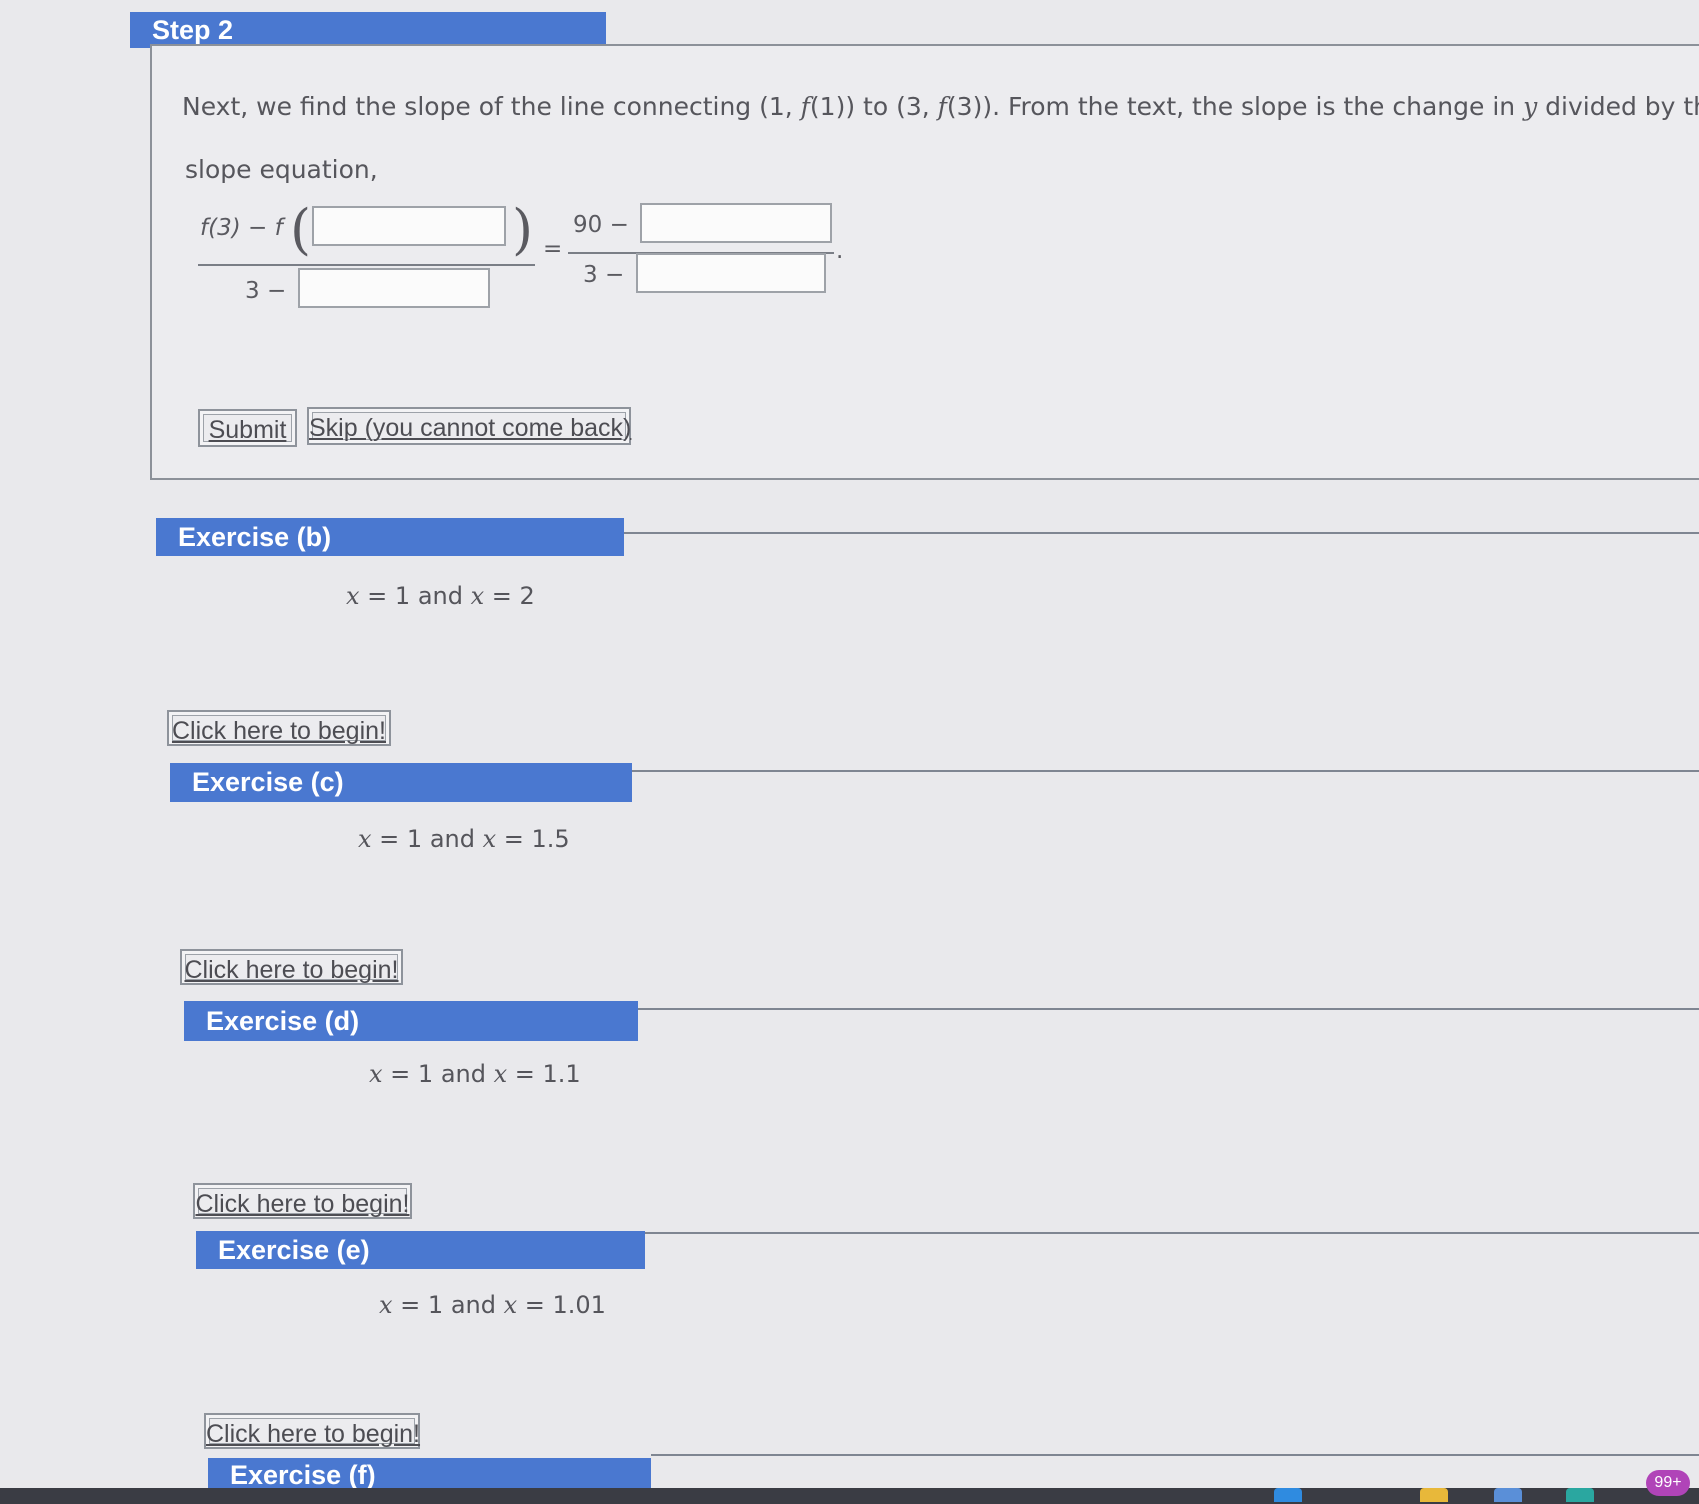 The height and width of the screenshot is (1504, 1699). What do you see at coordinates (301, 229) in the screenshot?
I see `left-paren-open: (` at bounding box center [301, 229].